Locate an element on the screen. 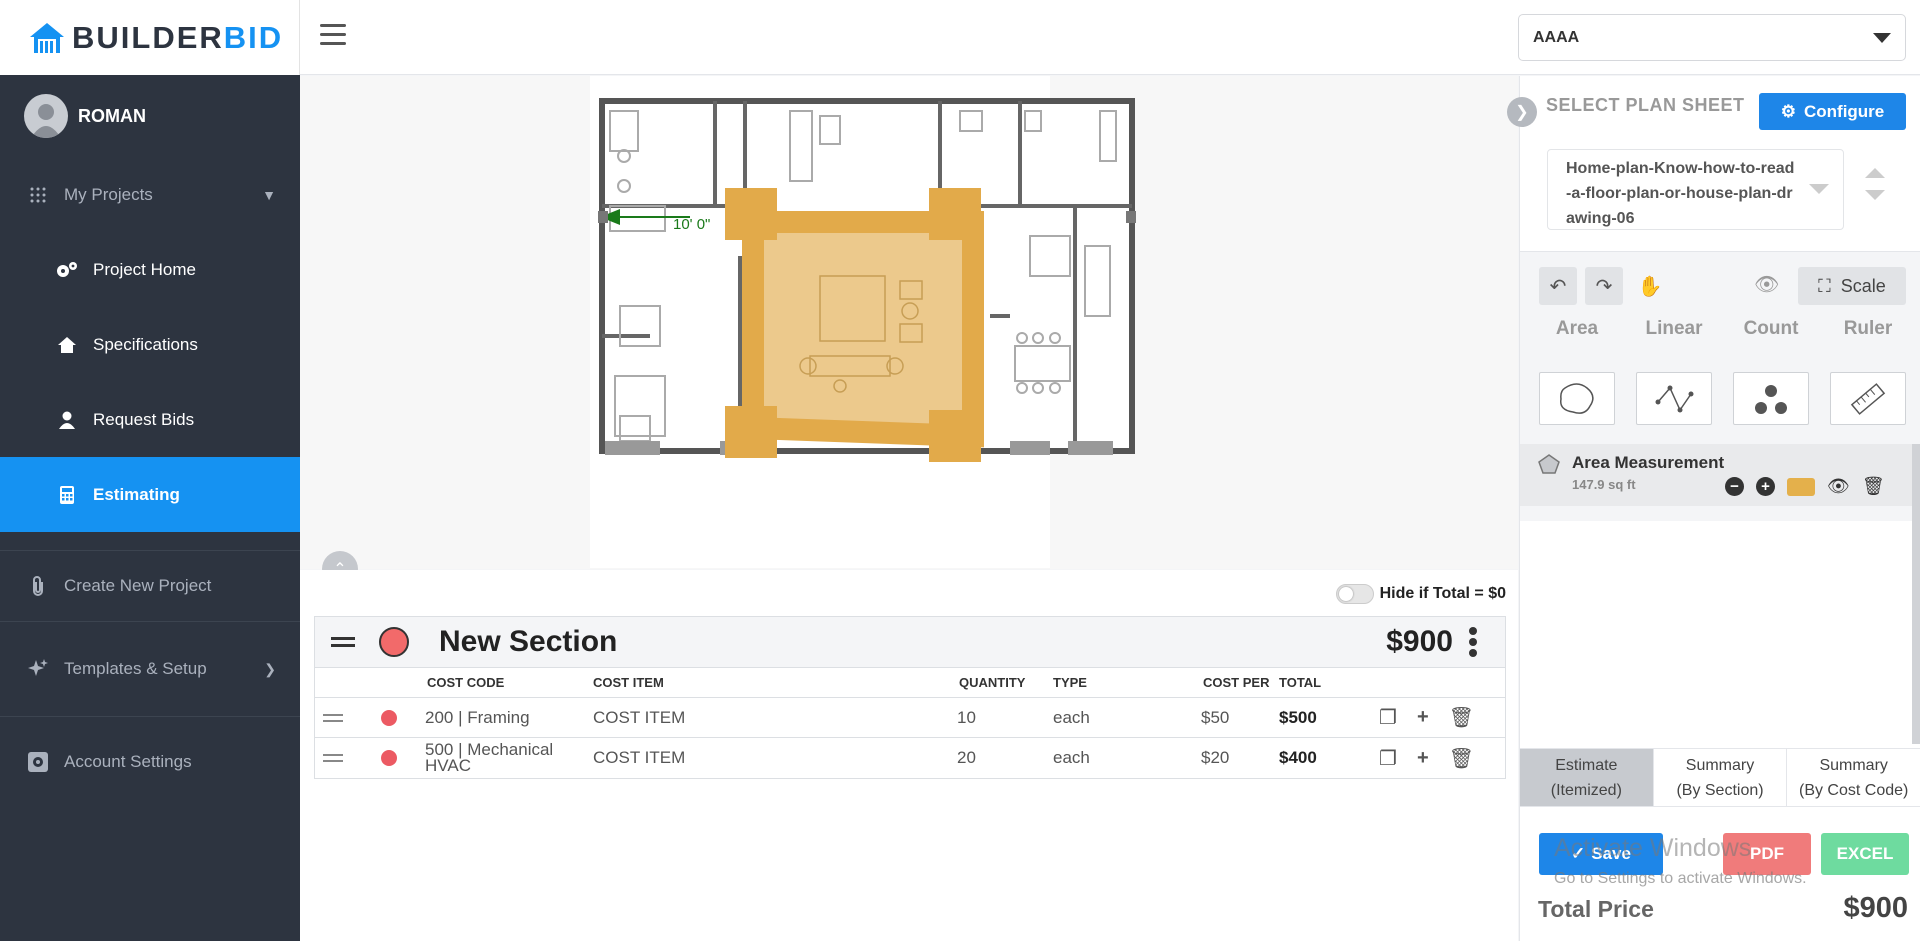 Image resolution: width=1920 pixels, height=941 pixels. drag-handle-icon is located at coordinates (343, 642).